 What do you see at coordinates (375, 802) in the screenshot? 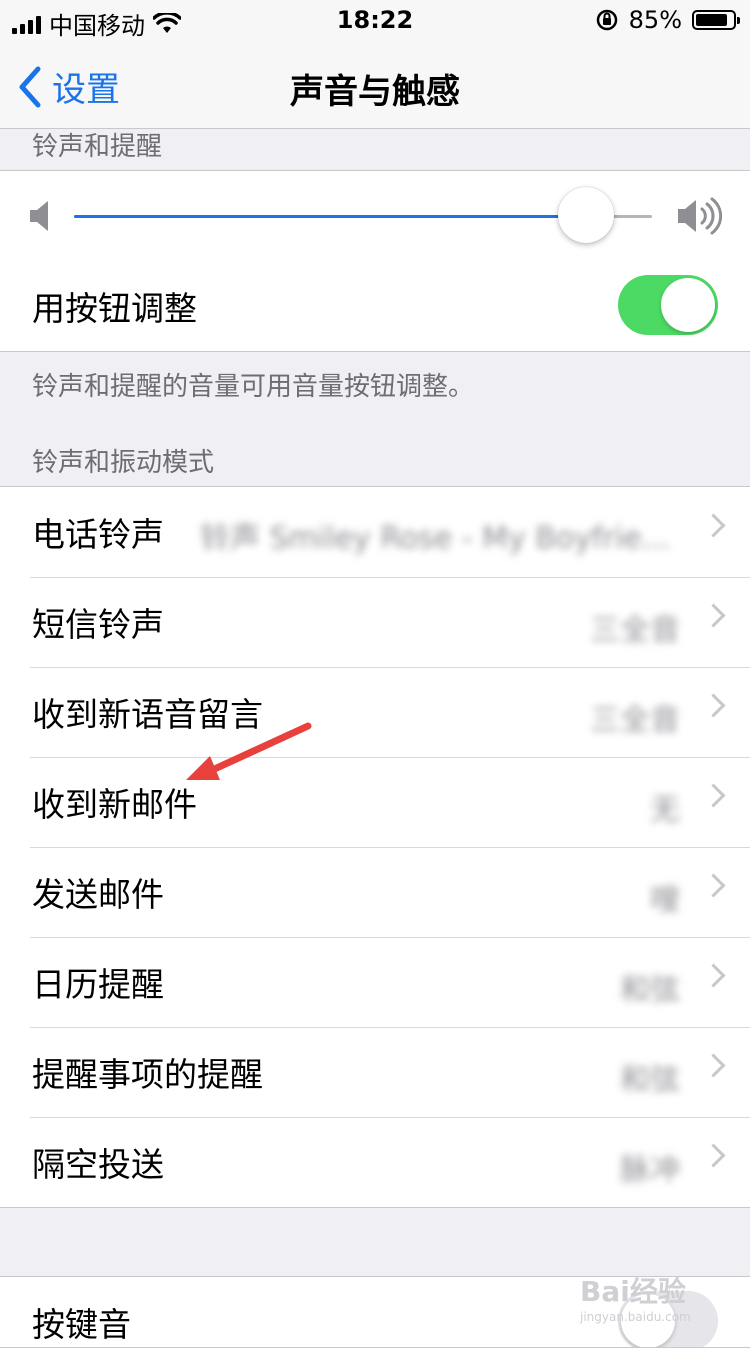
I see `list-item-new-mail: 收到新邮件 无` at bounding box center [375, 802].